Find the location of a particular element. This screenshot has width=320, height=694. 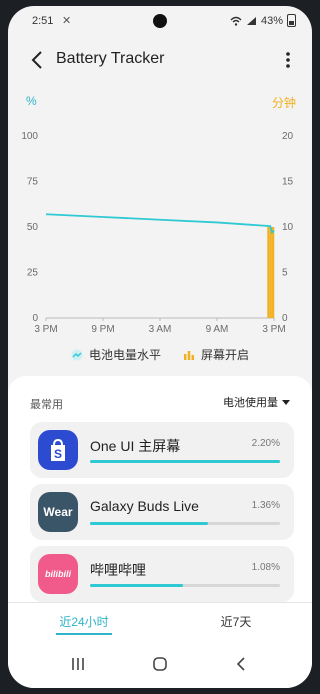

bilibili-app-icon: bilibili is located at coordinates (58, 574).